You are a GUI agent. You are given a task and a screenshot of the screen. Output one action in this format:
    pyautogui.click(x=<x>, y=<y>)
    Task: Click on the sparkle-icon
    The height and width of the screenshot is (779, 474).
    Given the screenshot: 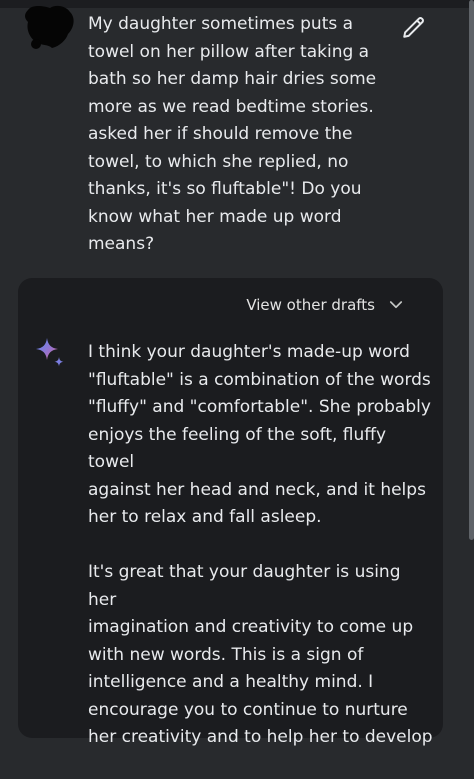 What is the action you would take?
    pyautogui.click(x=50, y=352)
    